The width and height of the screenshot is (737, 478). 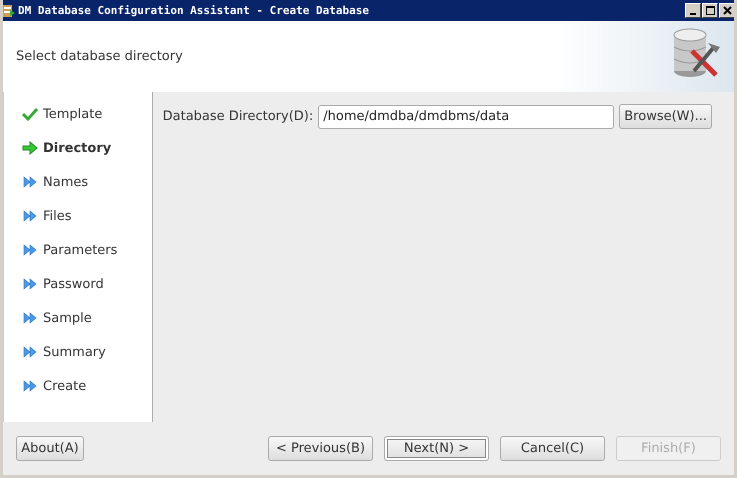 What do you see at coordinates (78, 216) in the screenshot?
I see `step-item: Files` at bounding box center [78, 216].